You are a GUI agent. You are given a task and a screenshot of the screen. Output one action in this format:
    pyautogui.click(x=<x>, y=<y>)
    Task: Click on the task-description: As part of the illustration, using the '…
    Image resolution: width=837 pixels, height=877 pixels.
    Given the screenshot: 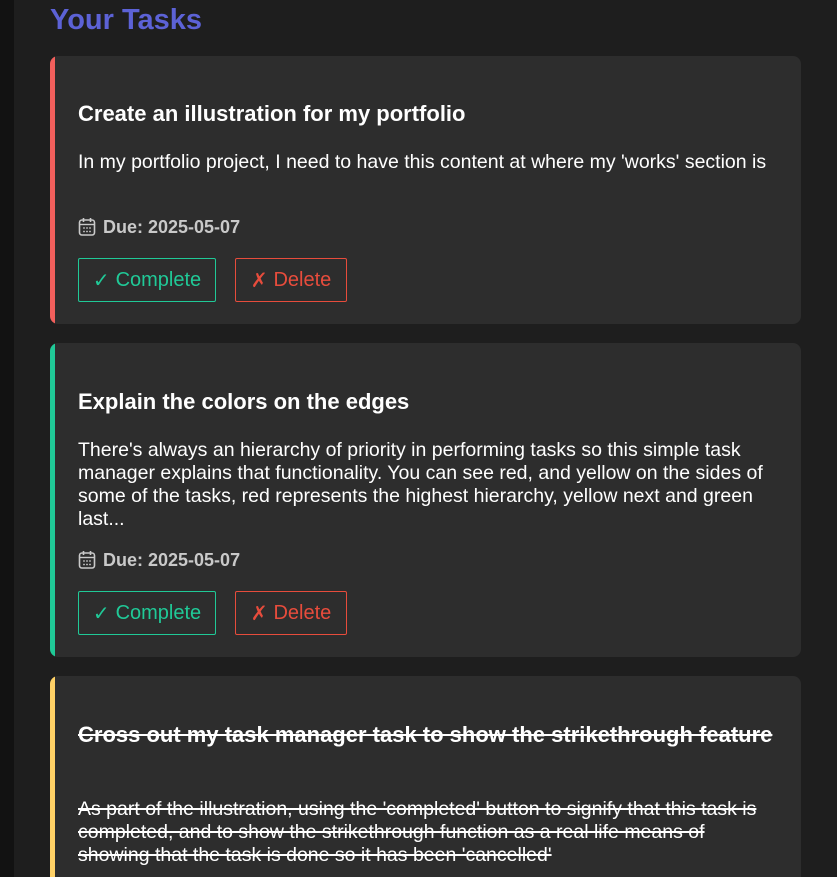 What is the action you would take?
    pyautogui.click(x=417, y=832)
    